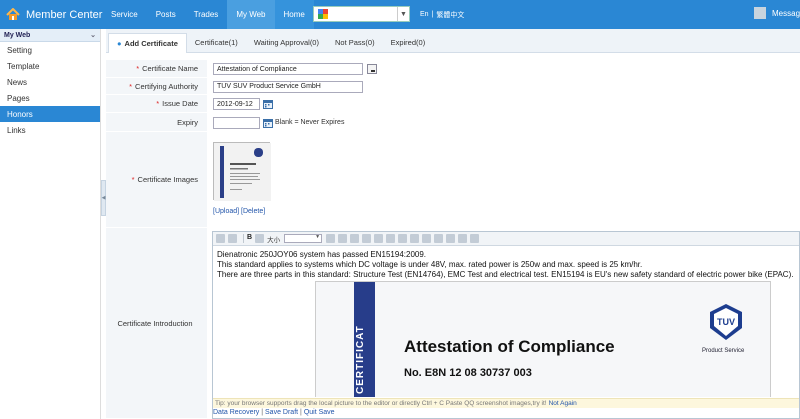 The image size is (800, 419). What do you see at coordinates (156, 69) in the screenshot?
I see `label-certificate-name: * Certificate Name` at bounding box center [156, 69].